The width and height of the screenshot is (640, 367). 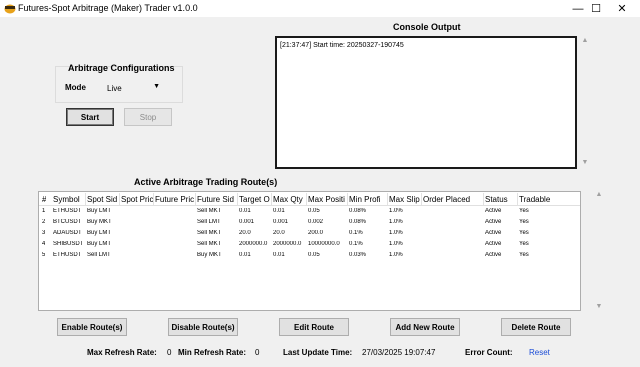 What do you see at coordinates (453, 199) in the screenshot?
I see `column-header: Order Placed` at bounding box center [453, 199].